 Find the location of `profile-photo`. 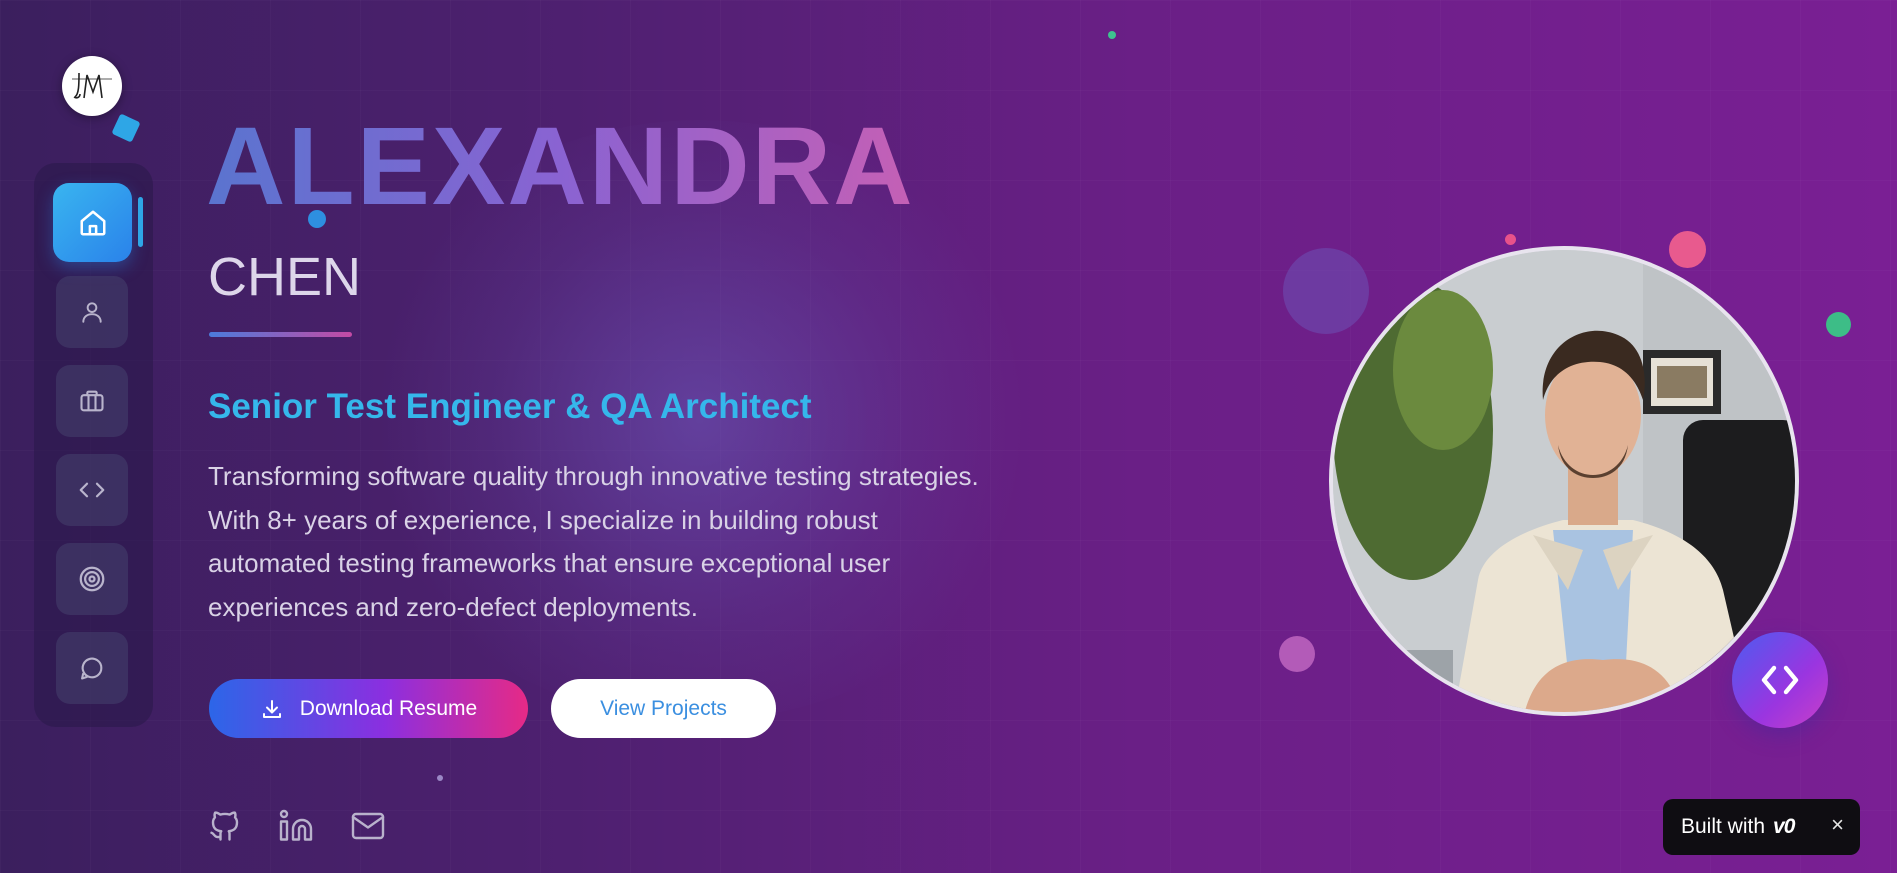

profile-photo is located at coordinates (1564, 481).